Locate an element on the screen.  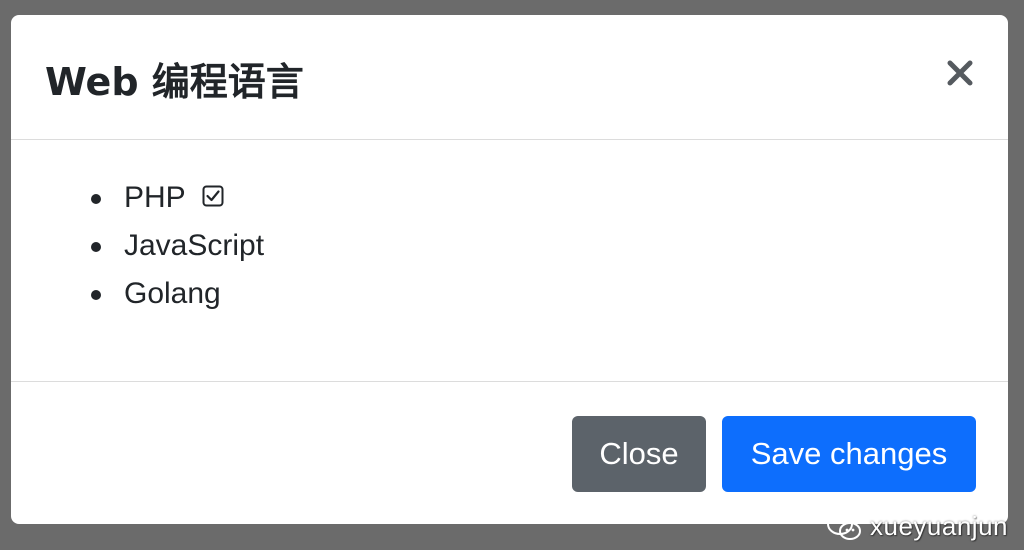
watermark: xueyuanjun is located at coordinates (917, 526).